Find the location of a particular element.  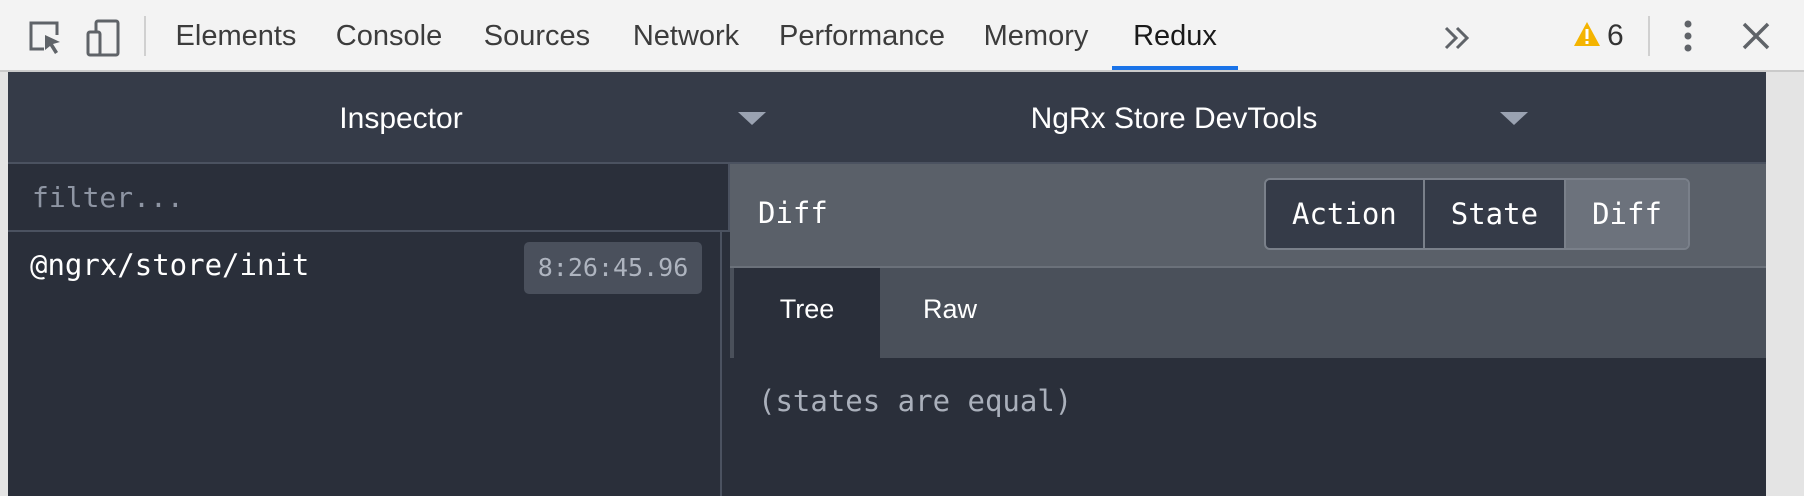

filter-bar is located at coordinates (369, 198).